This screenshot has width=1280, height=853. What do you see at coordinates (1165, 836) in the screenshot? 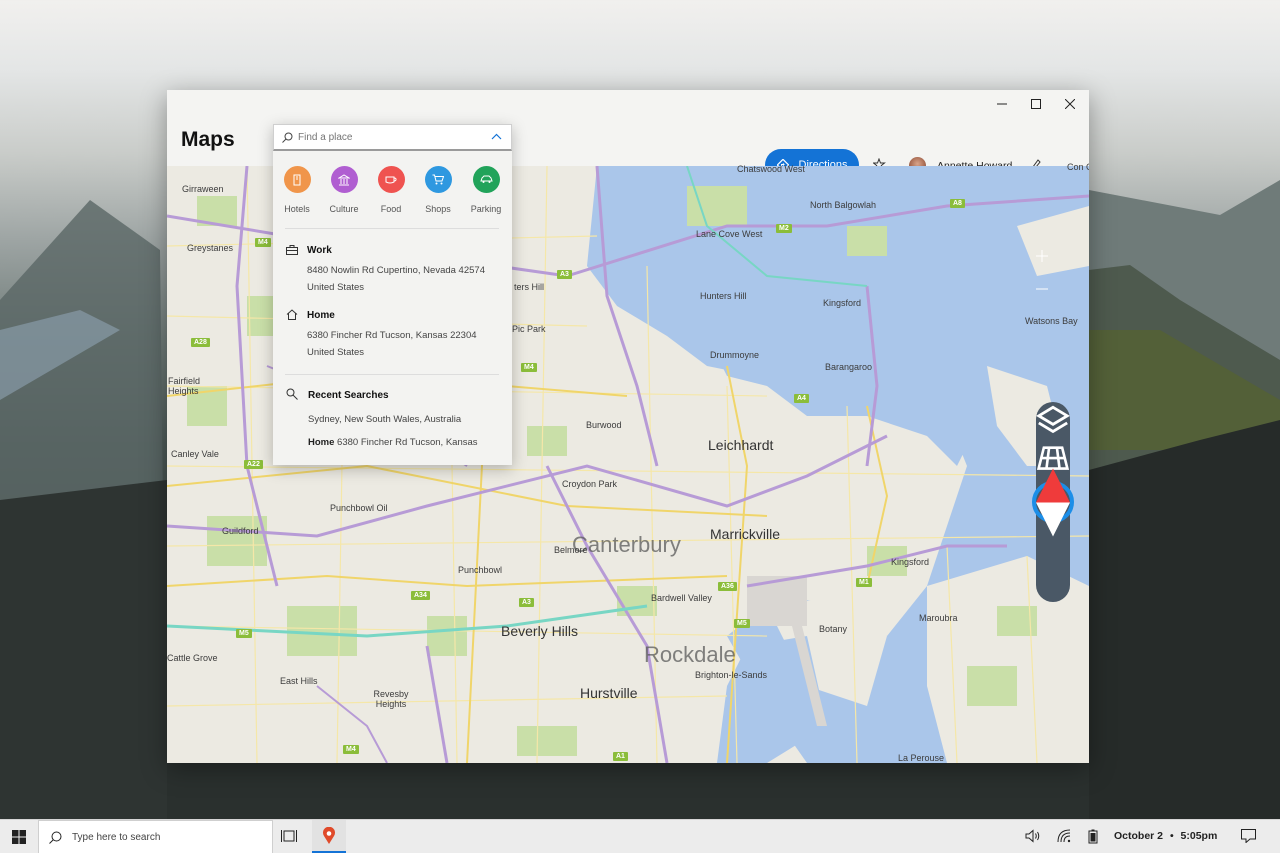
I see `taskbar-clock: October 2 • 5:05pm` at bounding box center [1165, 836].